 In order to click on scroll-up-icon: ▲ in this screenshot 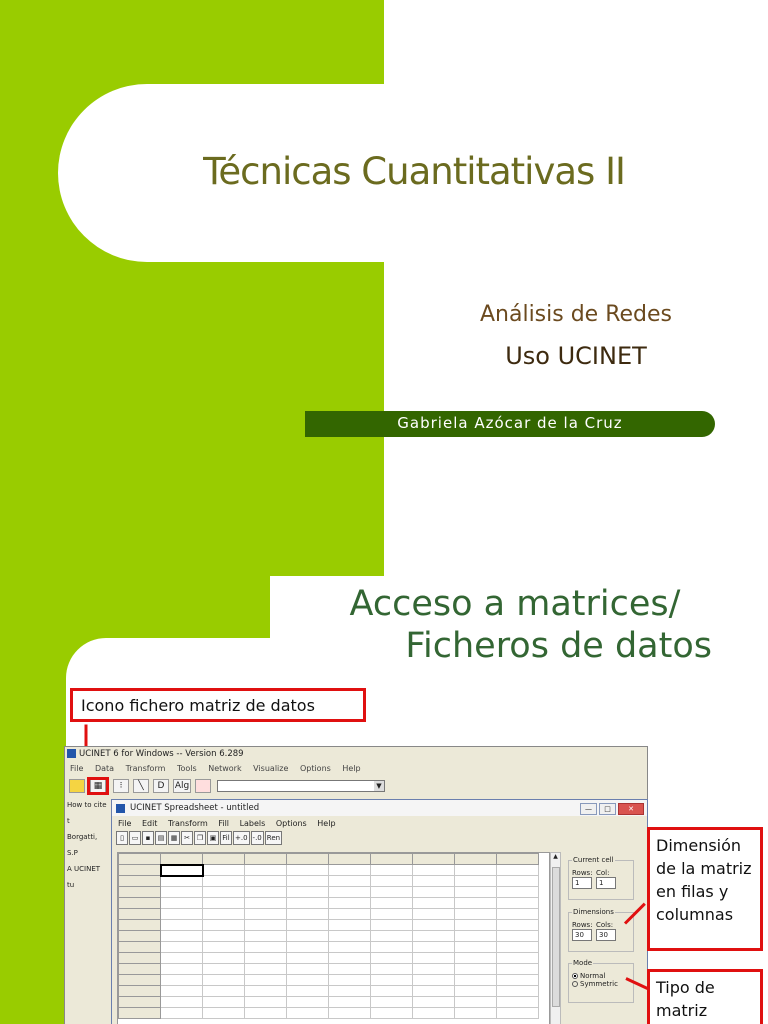, I will do `click(555, 858)`.